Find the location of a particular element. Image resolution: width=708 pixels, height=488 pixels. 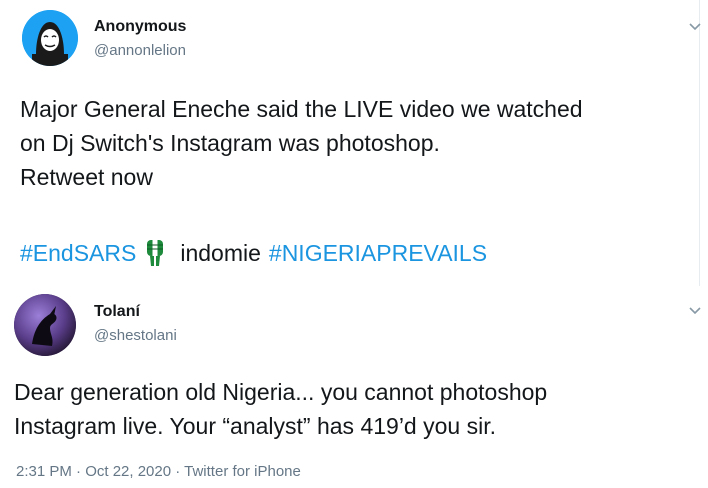

author-handle: @annonlelion is located at coordinates (140, 50).